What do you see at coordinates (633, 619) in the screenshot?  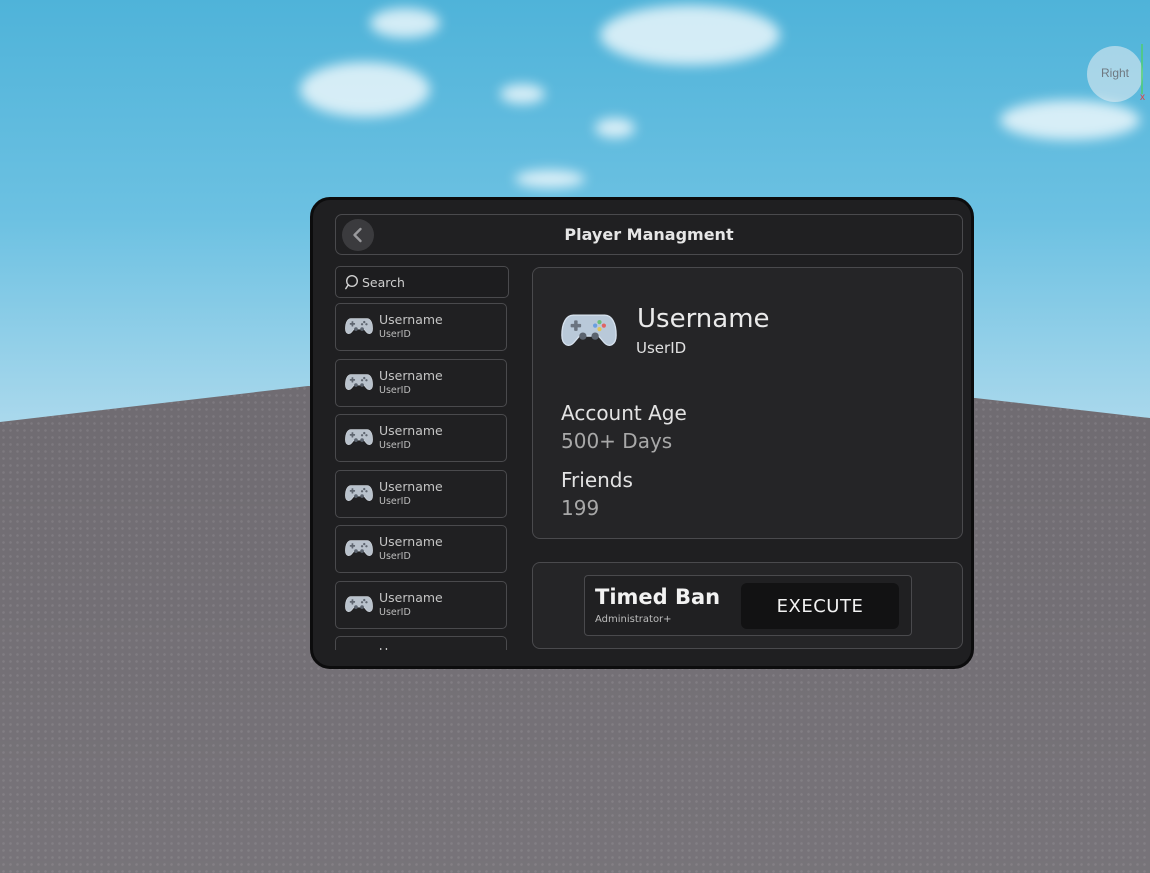 I see `action-permission: Administrator+` at bounding box center [633, 619].